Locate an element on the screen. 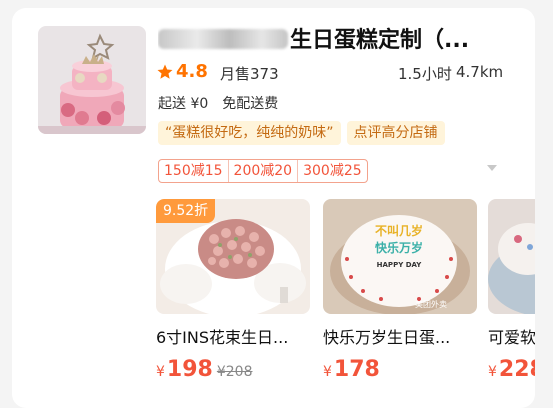 The height and width of the screenshot is (408, 553). product-price: ¥178 is located at coordinates (400, 369).